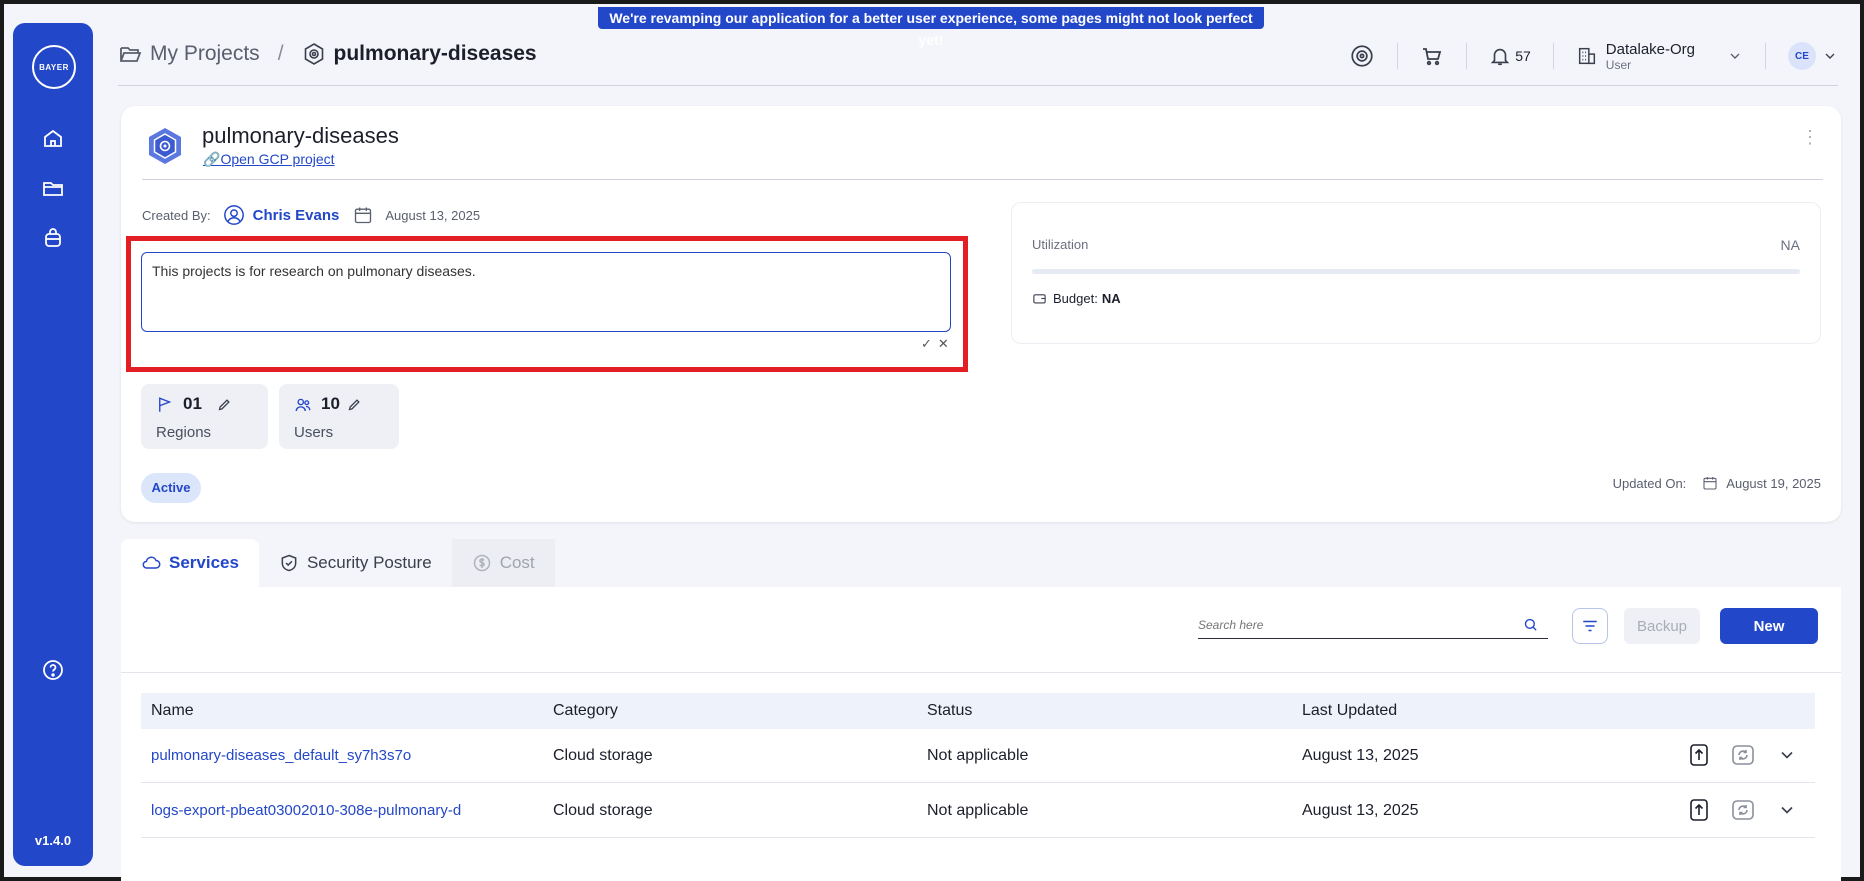 This screenshot has width=1864, height=881. I want to click on wallet-icon, so click(1039, 299).